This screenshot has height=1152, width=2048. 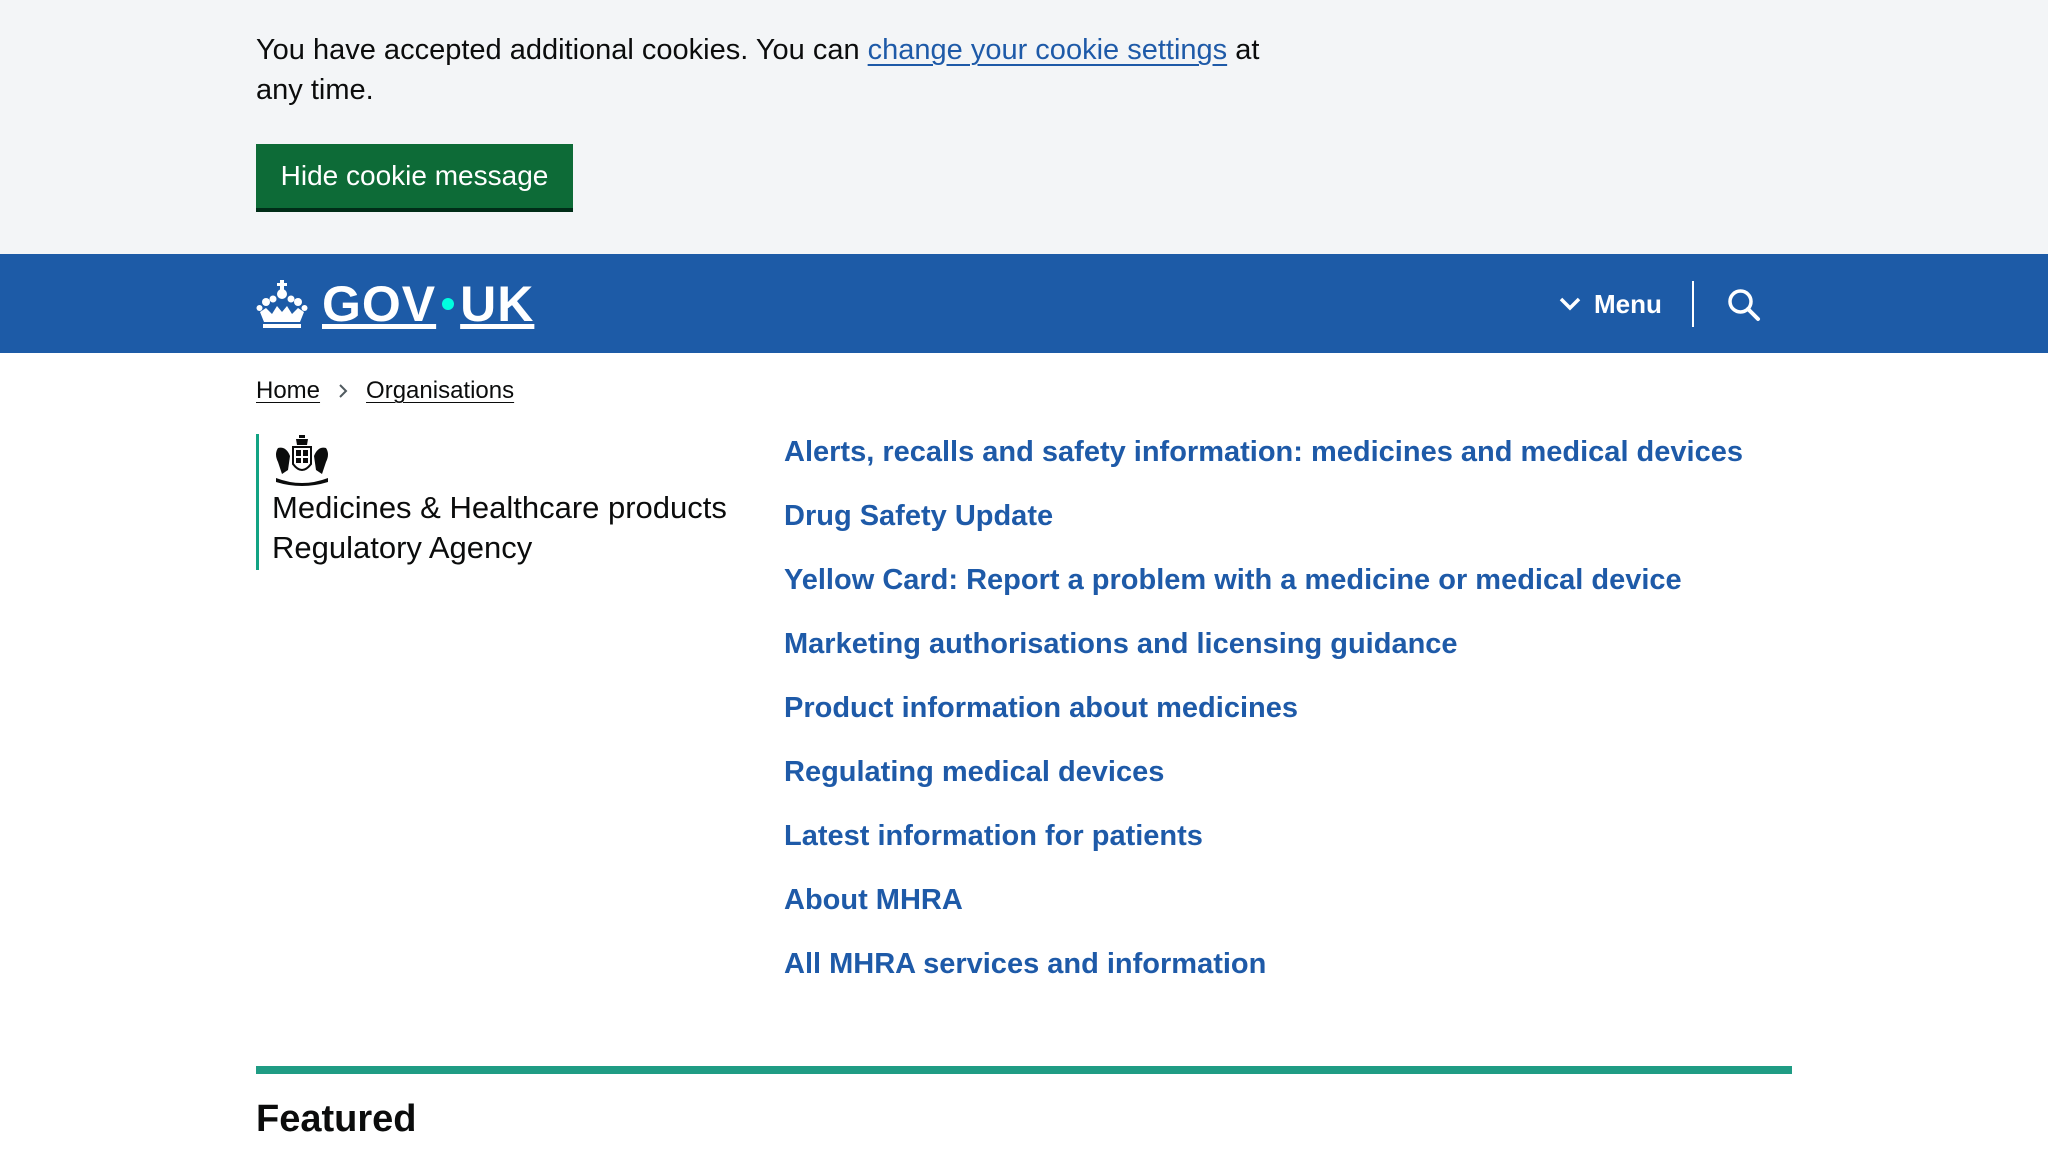 What do you see at coordinates (1628, 303) in the screenshot?
I see `menu-label: Menu` at bounding box center [1628, 303].